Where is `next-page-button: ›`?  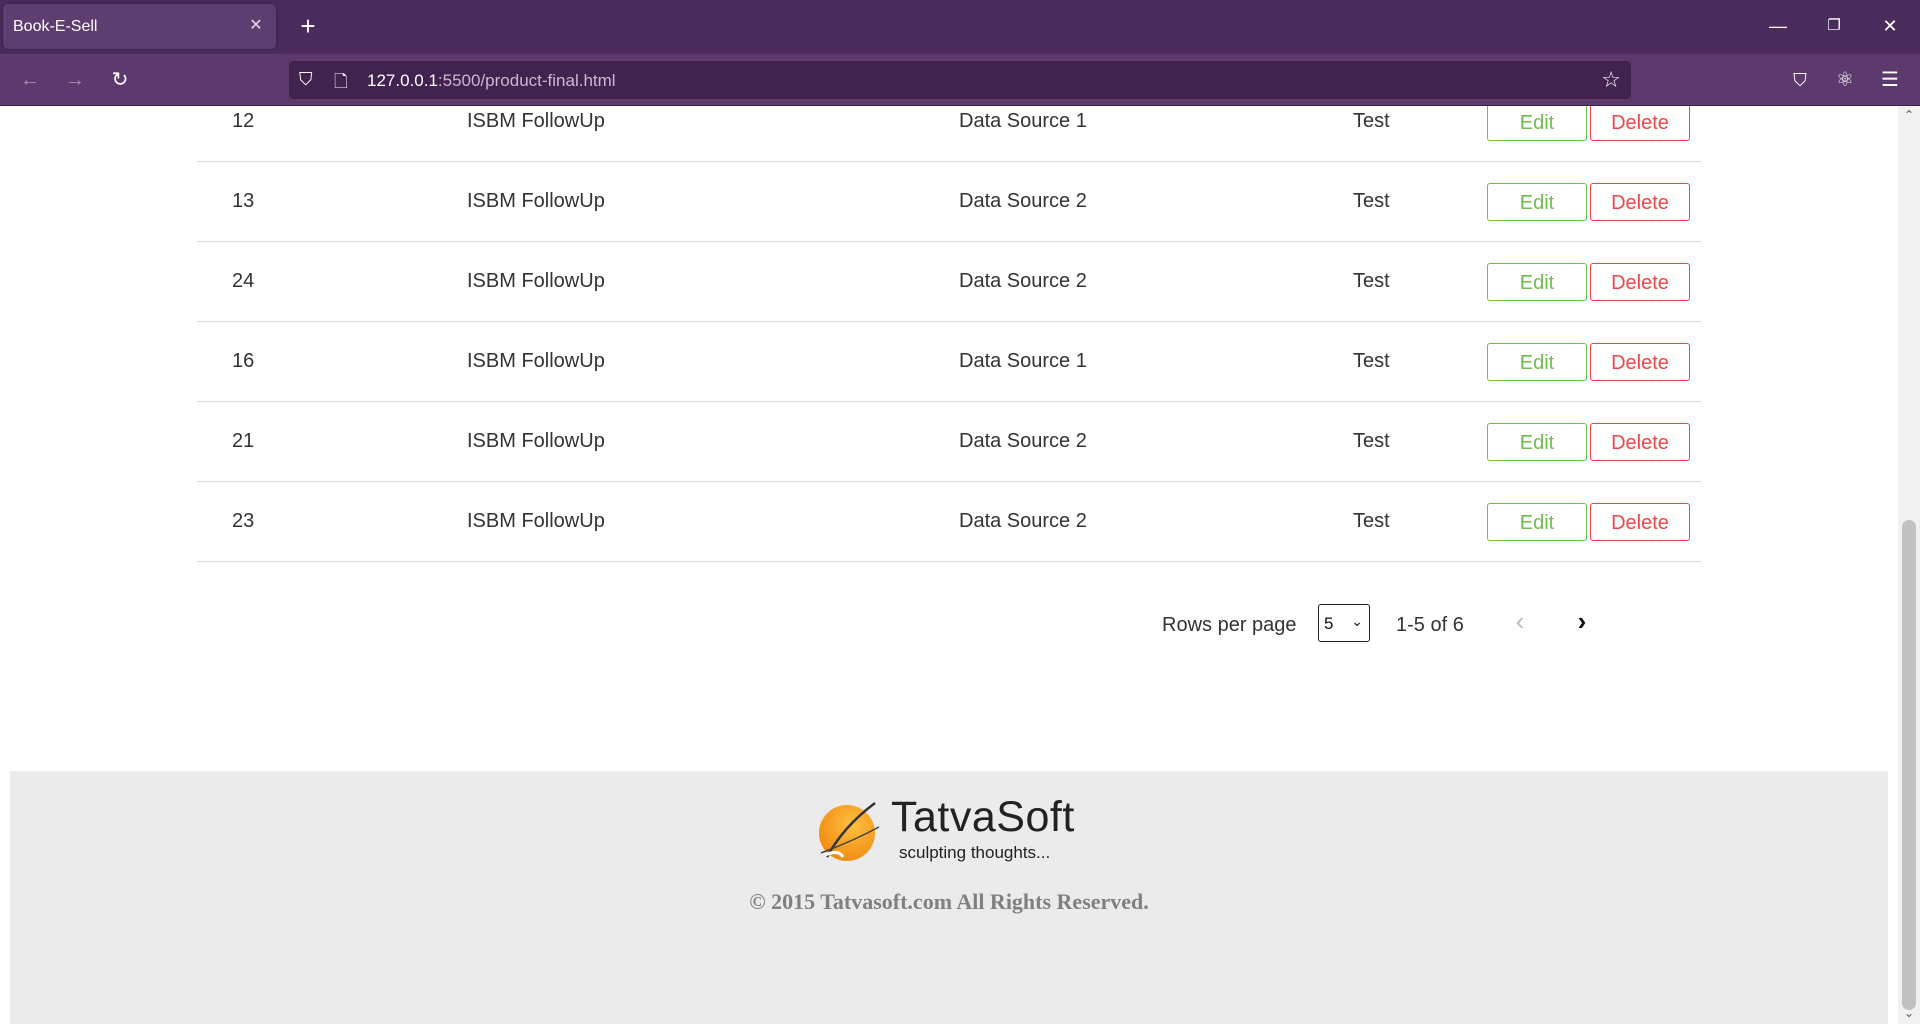 next-page-button: › is located at coordinates (1582, 622).